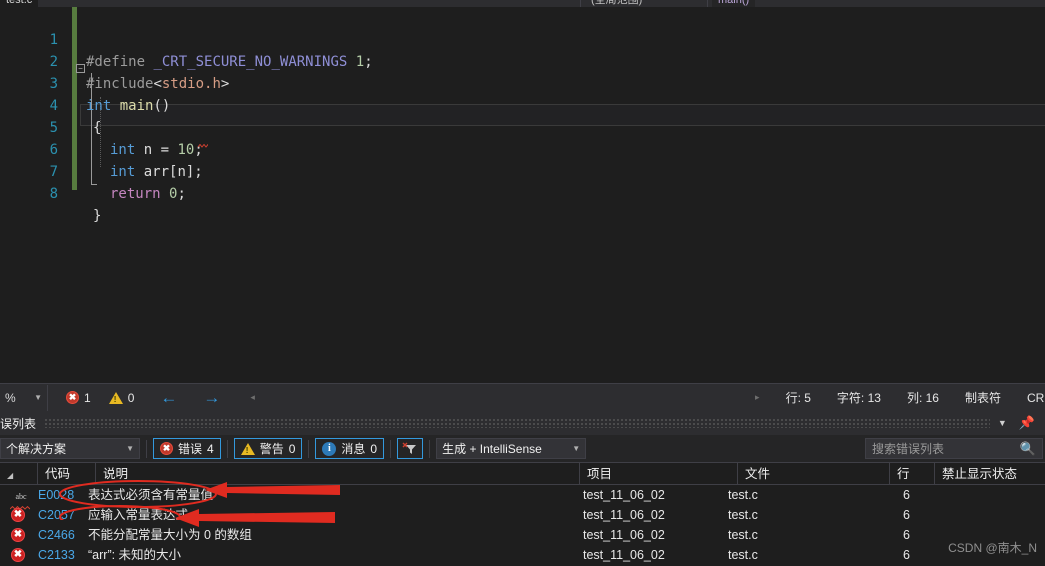 This screenshot has height=566, width=1045. What do you see at coordinates (410, 448) in the screenshot?
I see `clear-filter-icon` at bounding box center [410, 448].